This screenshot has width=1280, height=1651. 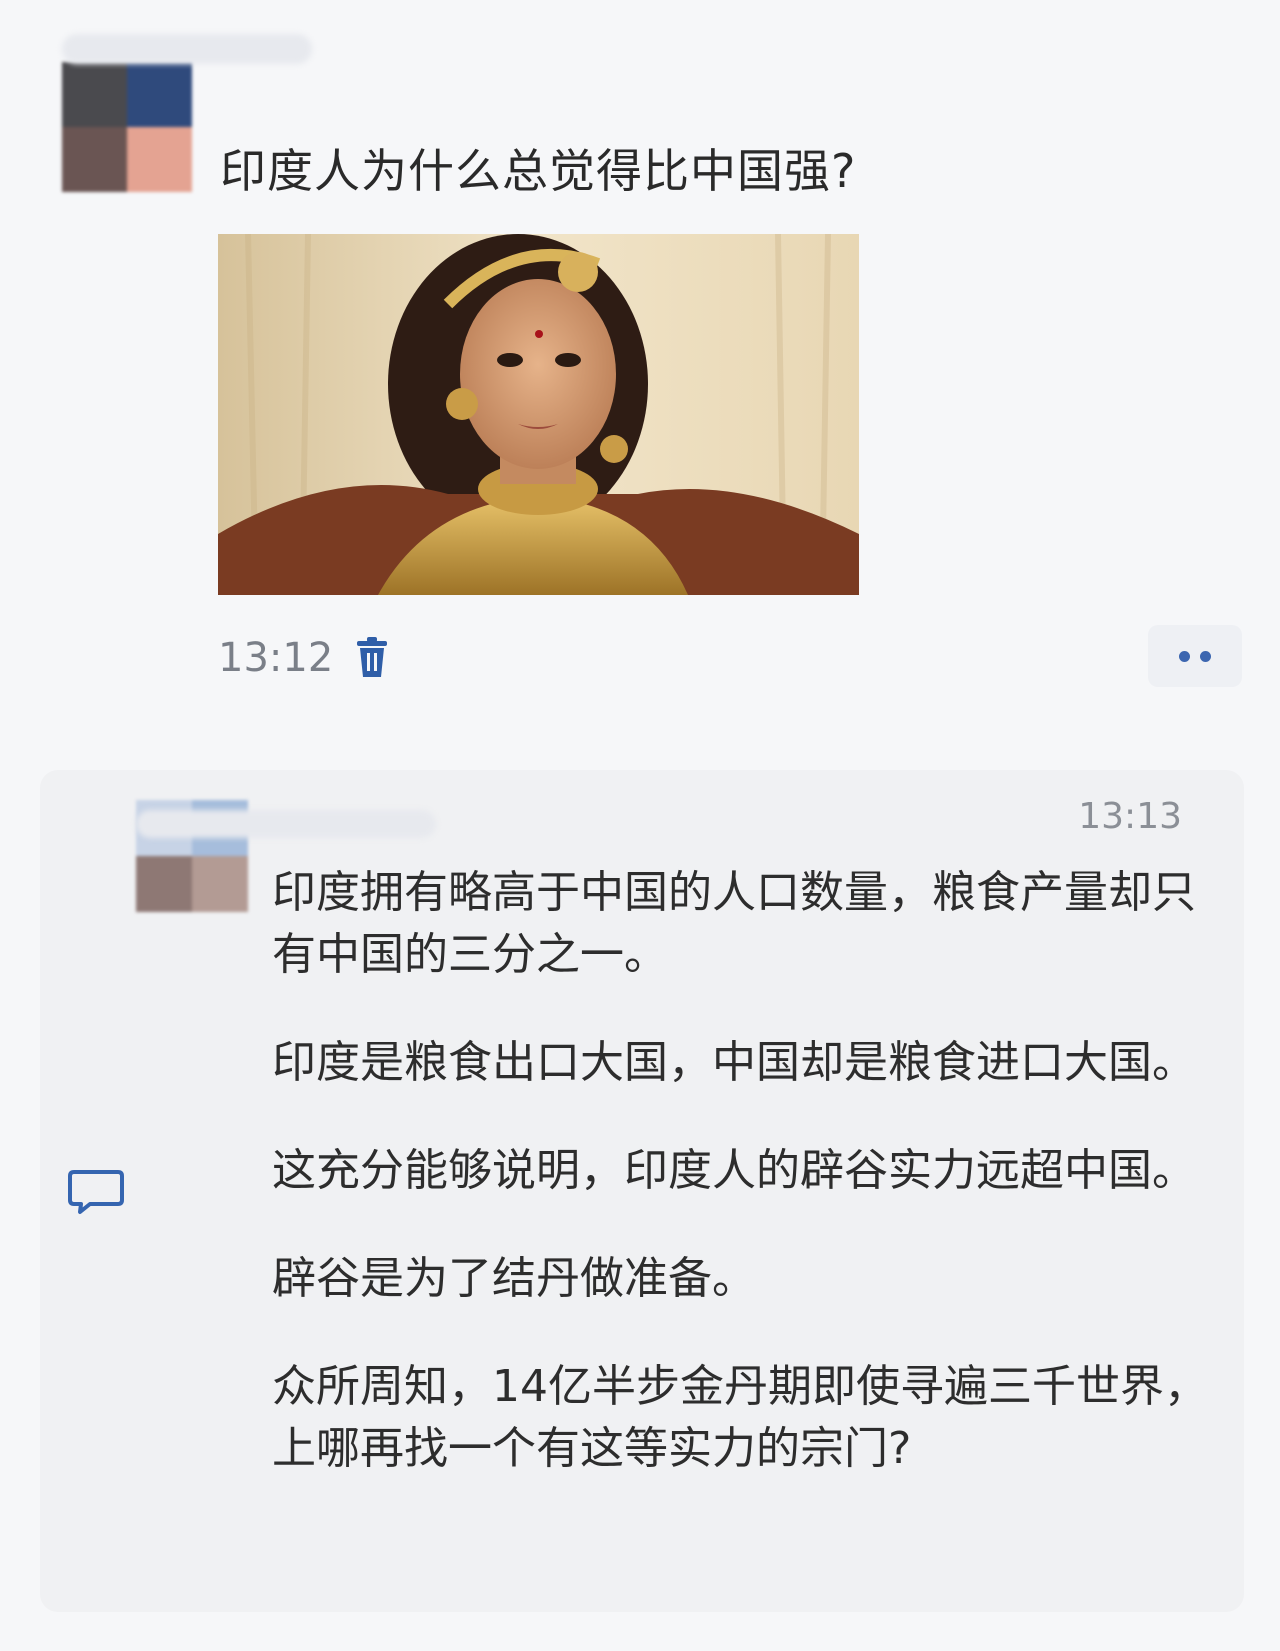 I want to click on comment-icon, so click(x=96, y=1192).